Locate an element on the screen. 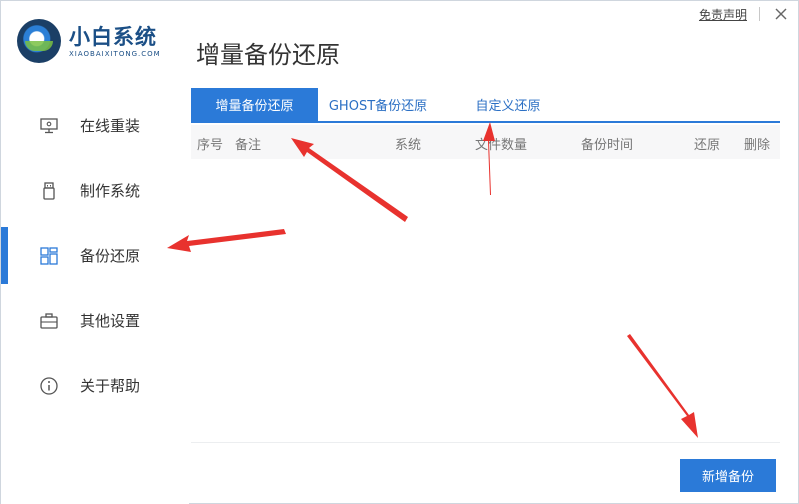  sidebar-item-label: 在线重装 is located at coordinates (110, 126).